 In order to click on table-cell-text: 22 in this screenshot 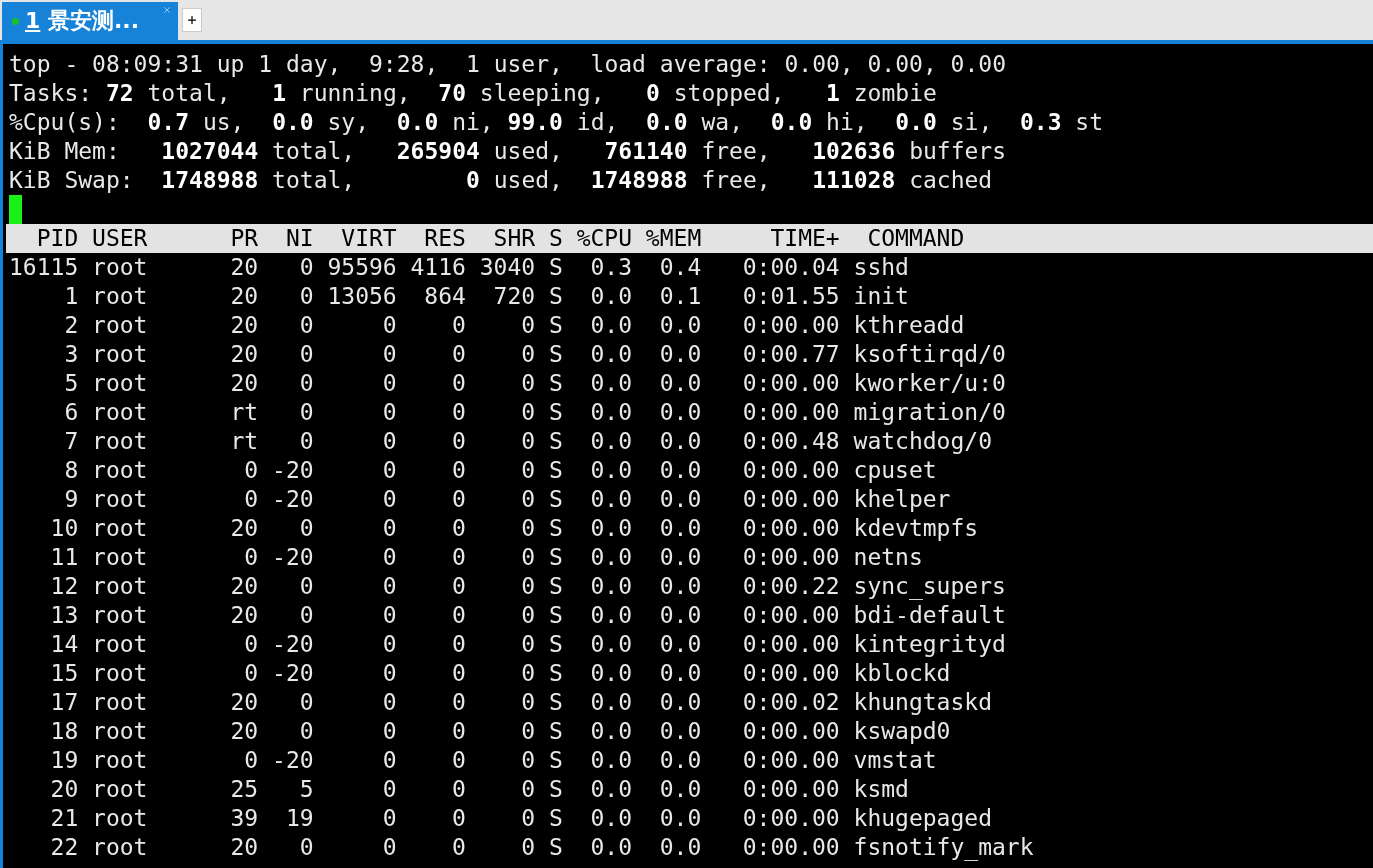, I will do `click(64, 847)`.